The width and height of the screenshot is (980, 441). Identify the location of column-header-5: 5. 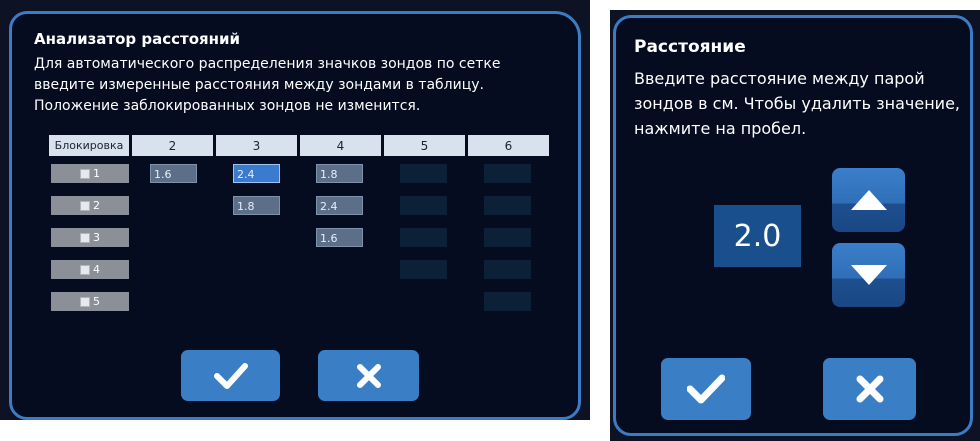
(424, 145).